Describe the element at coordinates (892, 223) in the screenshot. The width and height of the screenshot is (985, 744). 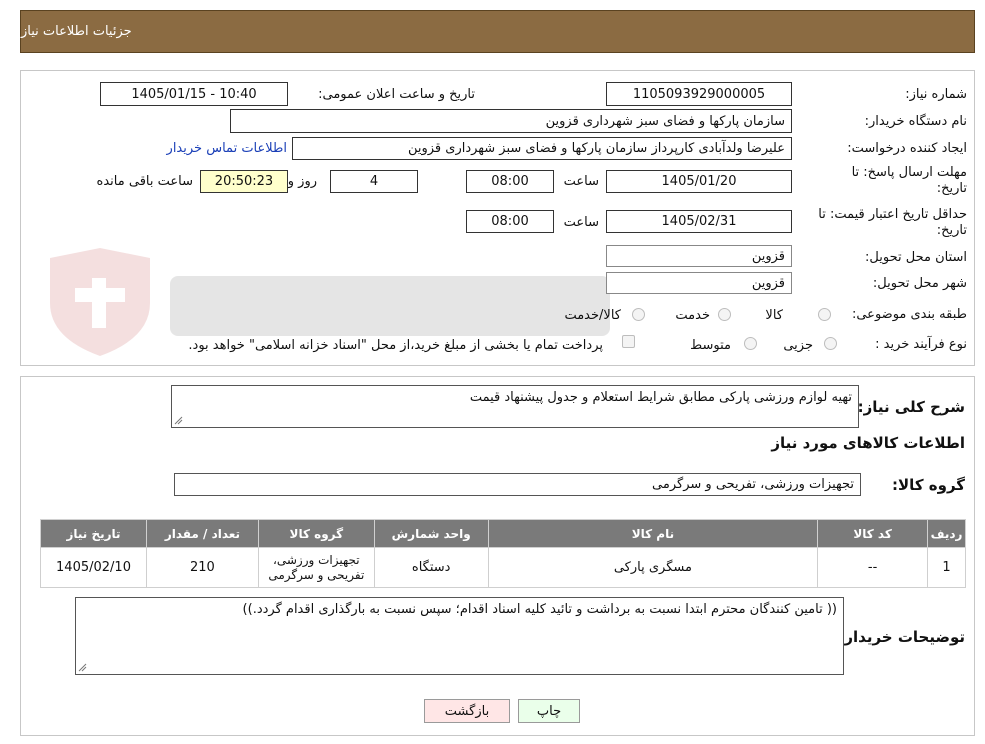
I see `validity-label: حداقل تاریخ اعتبار قیمت: تا تاریخ:` at that location.